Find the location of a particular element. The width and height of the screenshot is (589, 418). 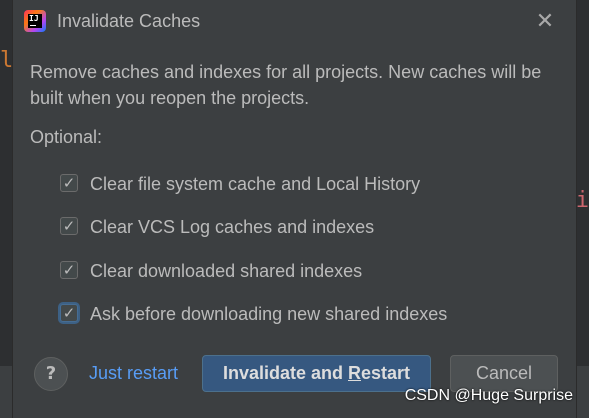

close-icon: ✕ is located at coordinates (545, 22).